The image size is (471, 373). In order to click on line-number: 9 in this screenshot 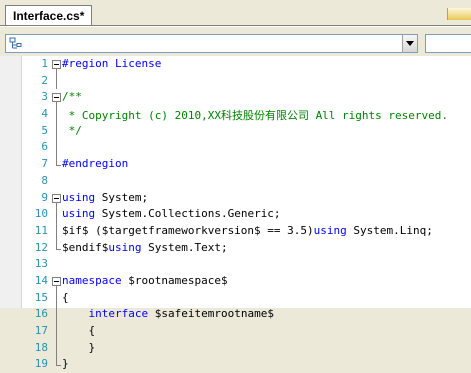, I will do `click(44, 197)`.